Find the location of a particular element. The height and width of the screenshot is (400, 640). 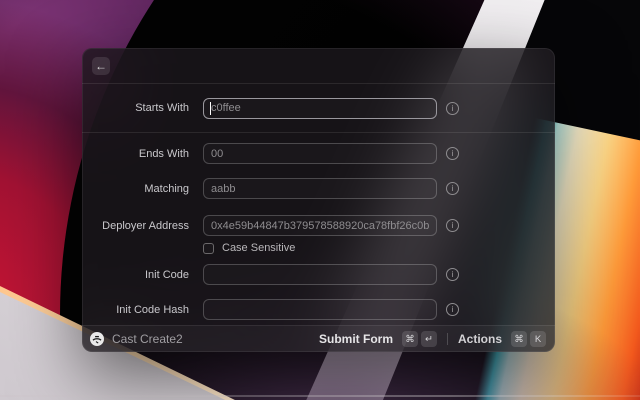

field-row-matching: Matching i is located at coordinates (318, 188).